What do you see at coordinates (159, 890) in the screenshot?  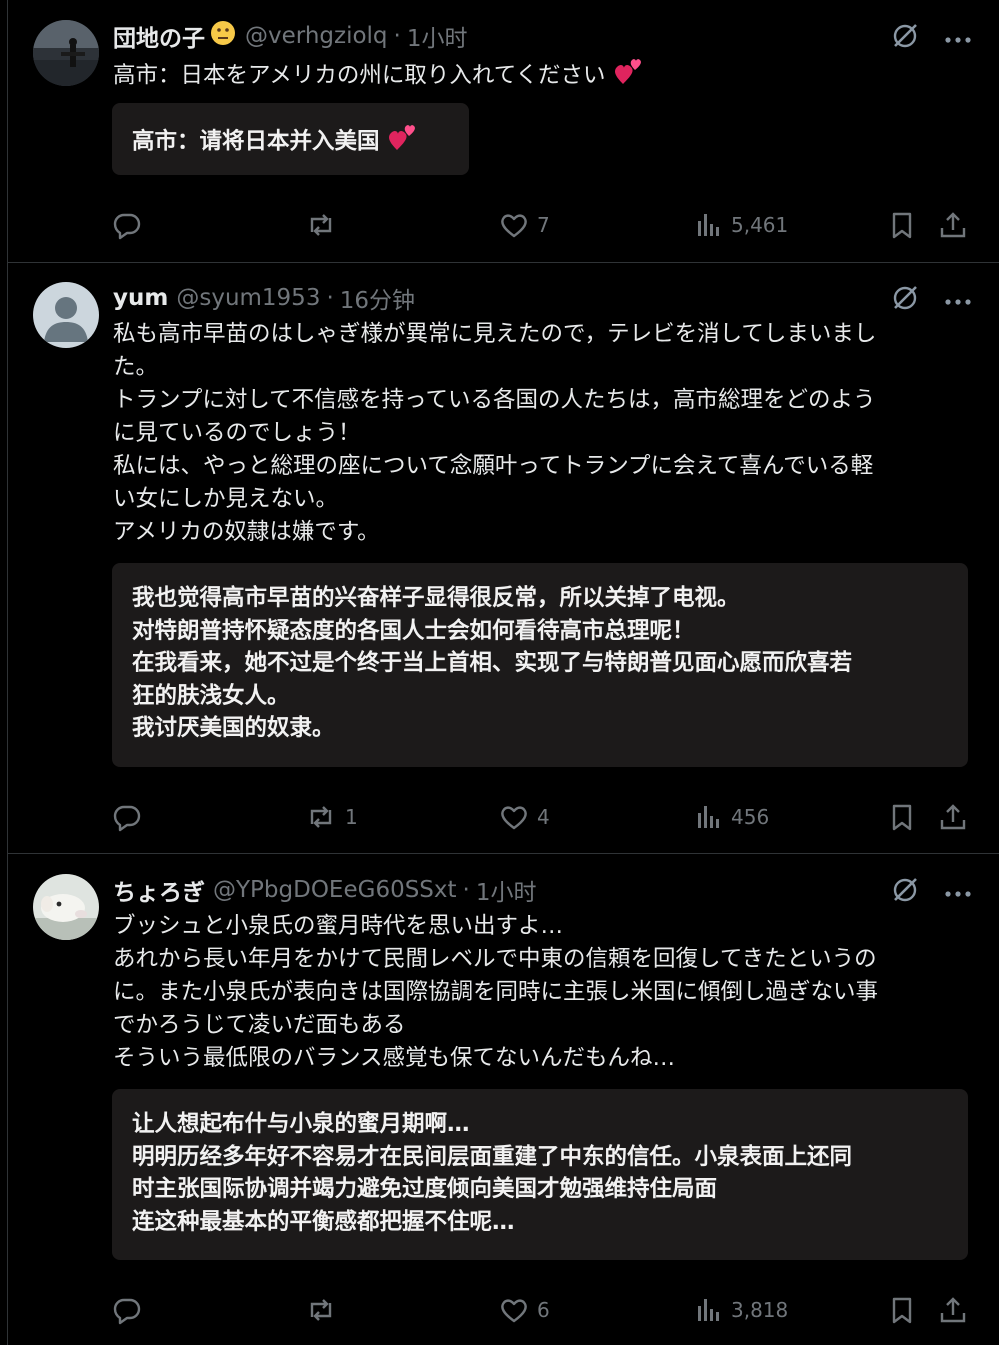 I see `display-name: ちょろぎ` at bounding box center [159, 890].